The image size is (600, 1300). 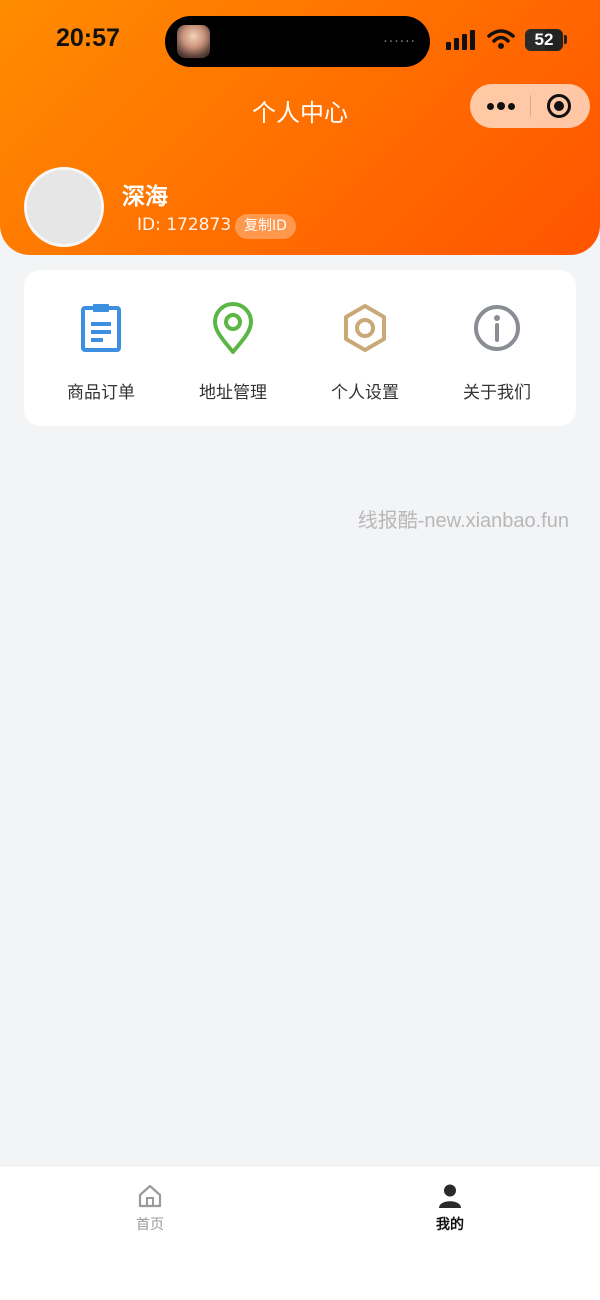 I want to click on wifi-icon, so click(x=501, y=39).